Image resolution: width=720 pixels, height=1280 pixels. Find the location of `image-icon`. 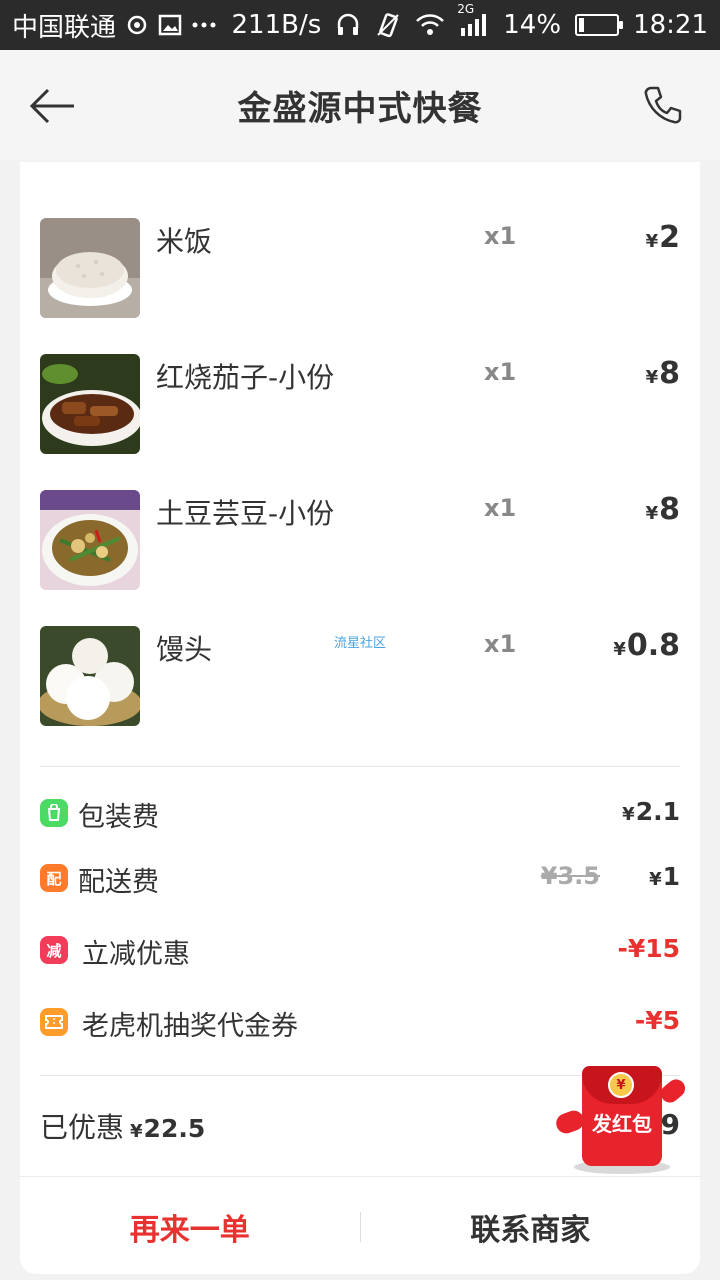

image-icon is located at coordinates (170, 25).